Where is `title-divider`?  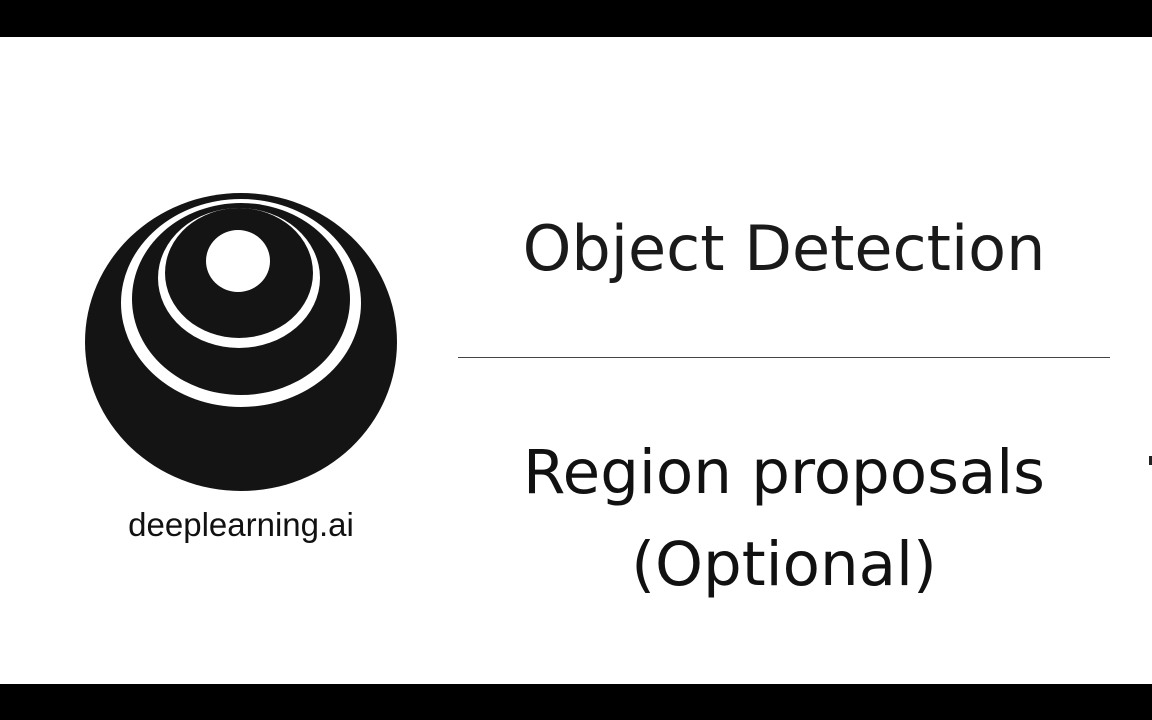 title-divider is located at coordinates (784, 357).